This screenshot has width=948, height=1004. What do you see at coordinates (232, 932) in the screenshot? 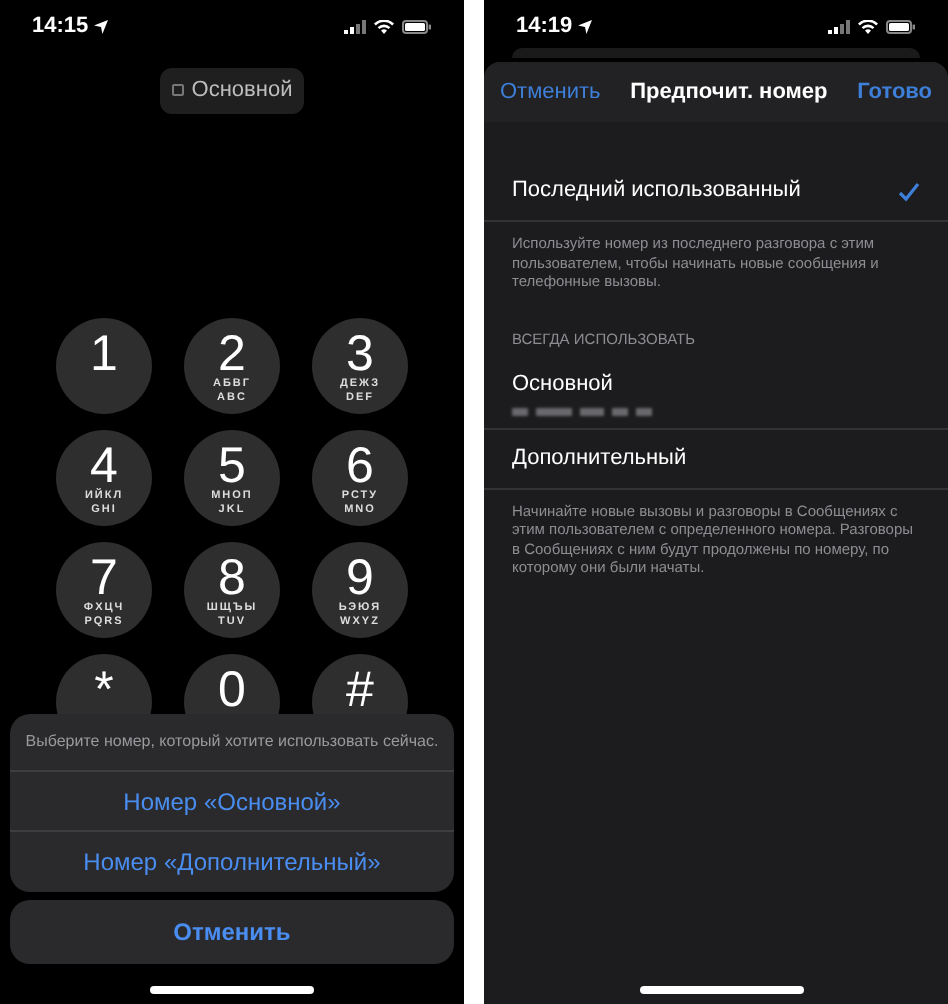
I see `cancel-button: Отменить` at bounding box center [232, 932].